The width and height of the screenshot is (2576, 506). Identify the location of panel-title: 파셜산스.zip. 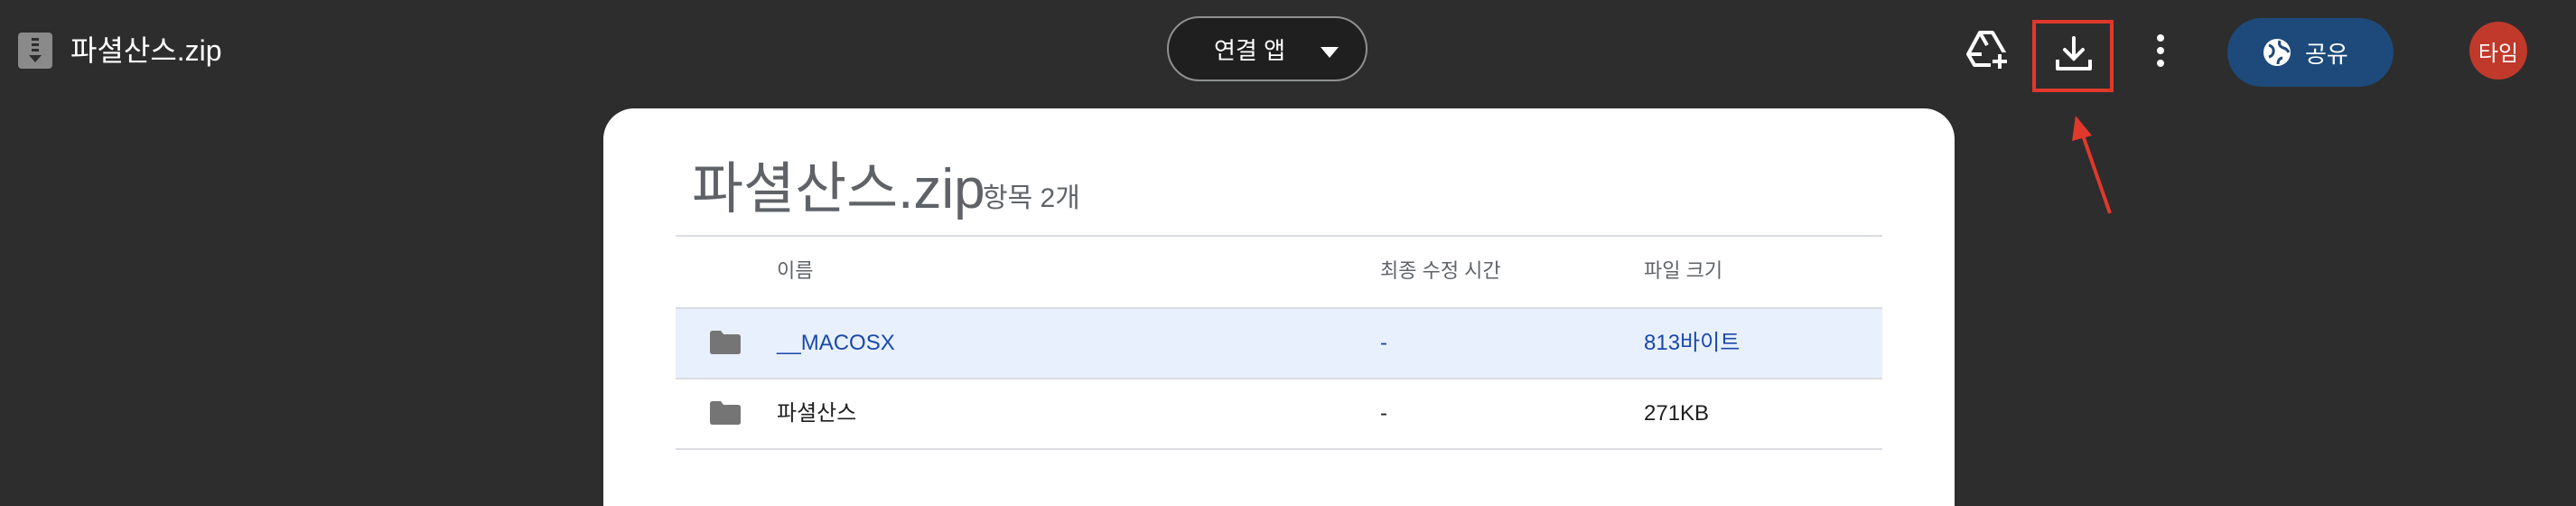
(838, 189).